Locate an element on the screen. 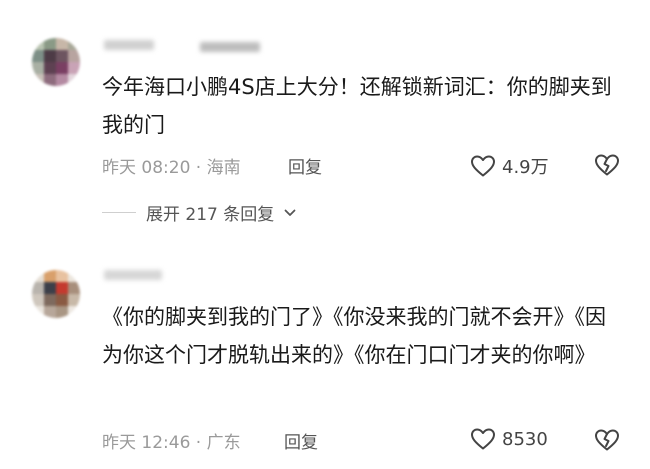 The image size is (650, 469). chevron-down-icon is located at coordinates (290, 213).